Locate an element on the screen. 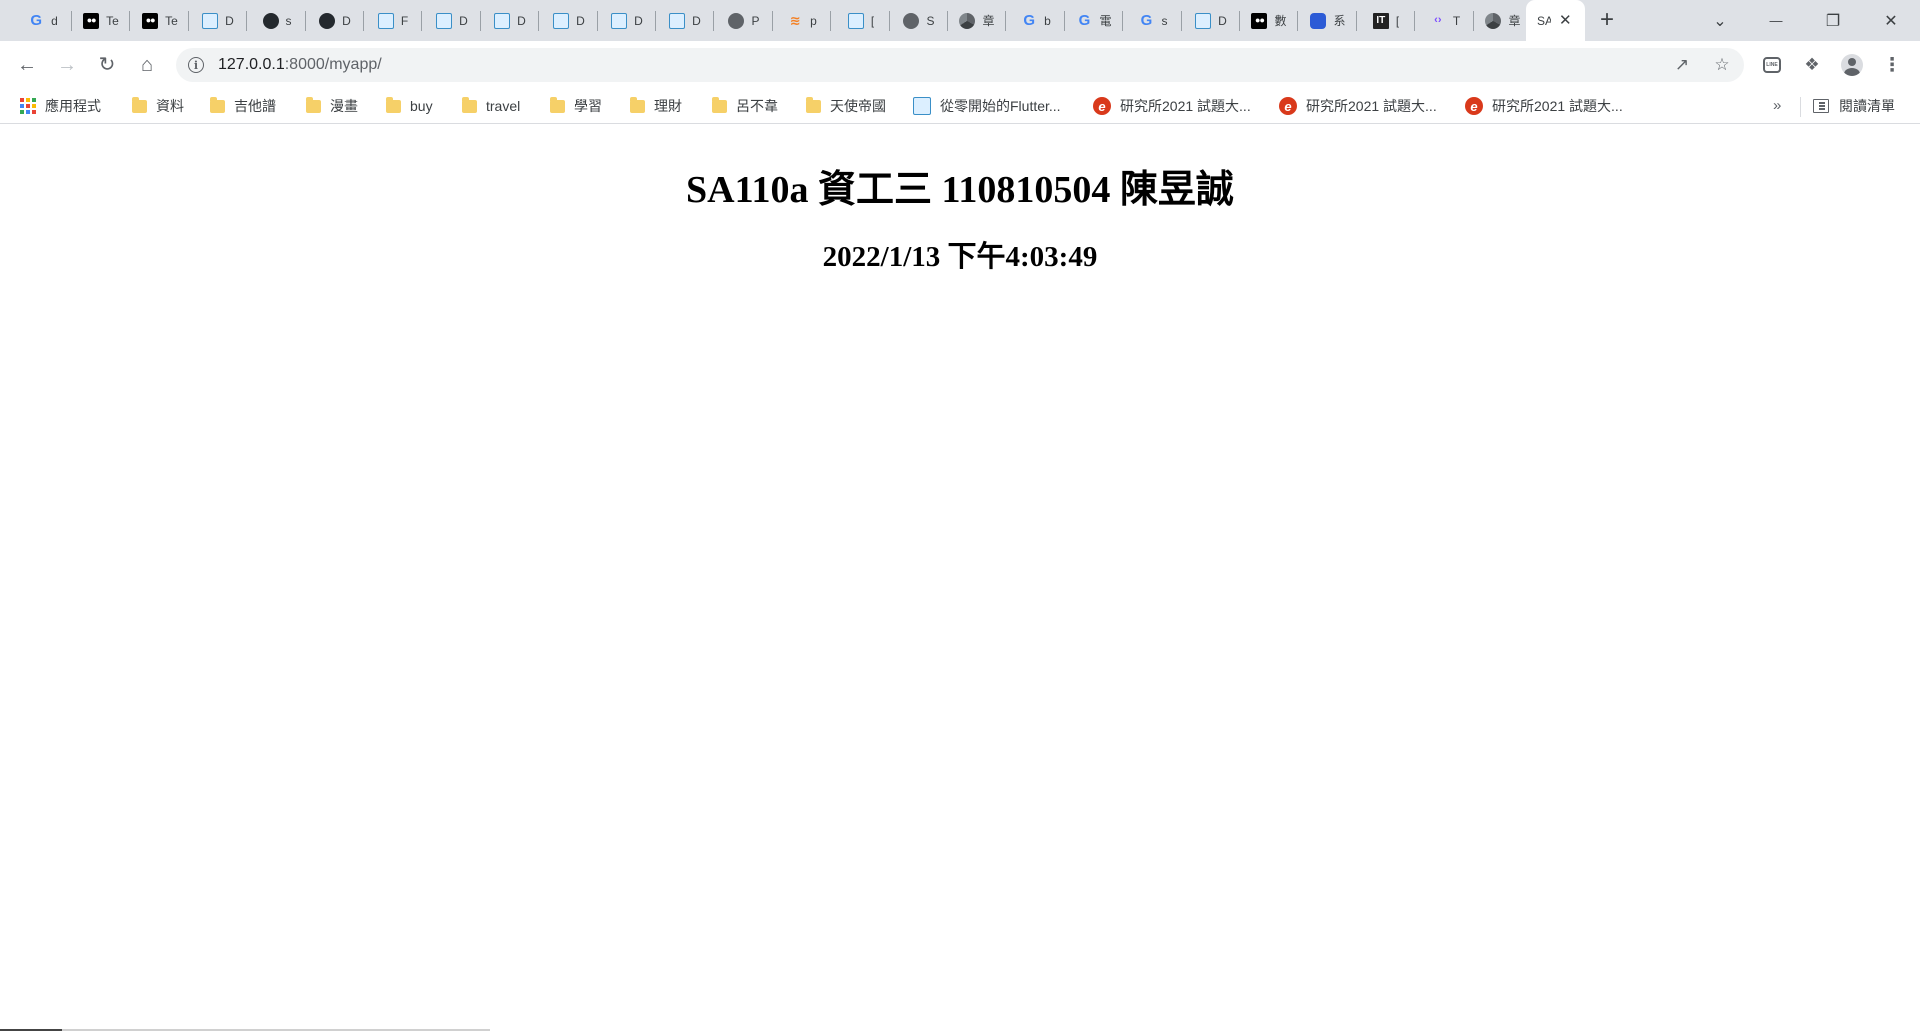 The image size is (1920, 1031). url-path: :8000/myapp/ is located at coordinates (333, 64).